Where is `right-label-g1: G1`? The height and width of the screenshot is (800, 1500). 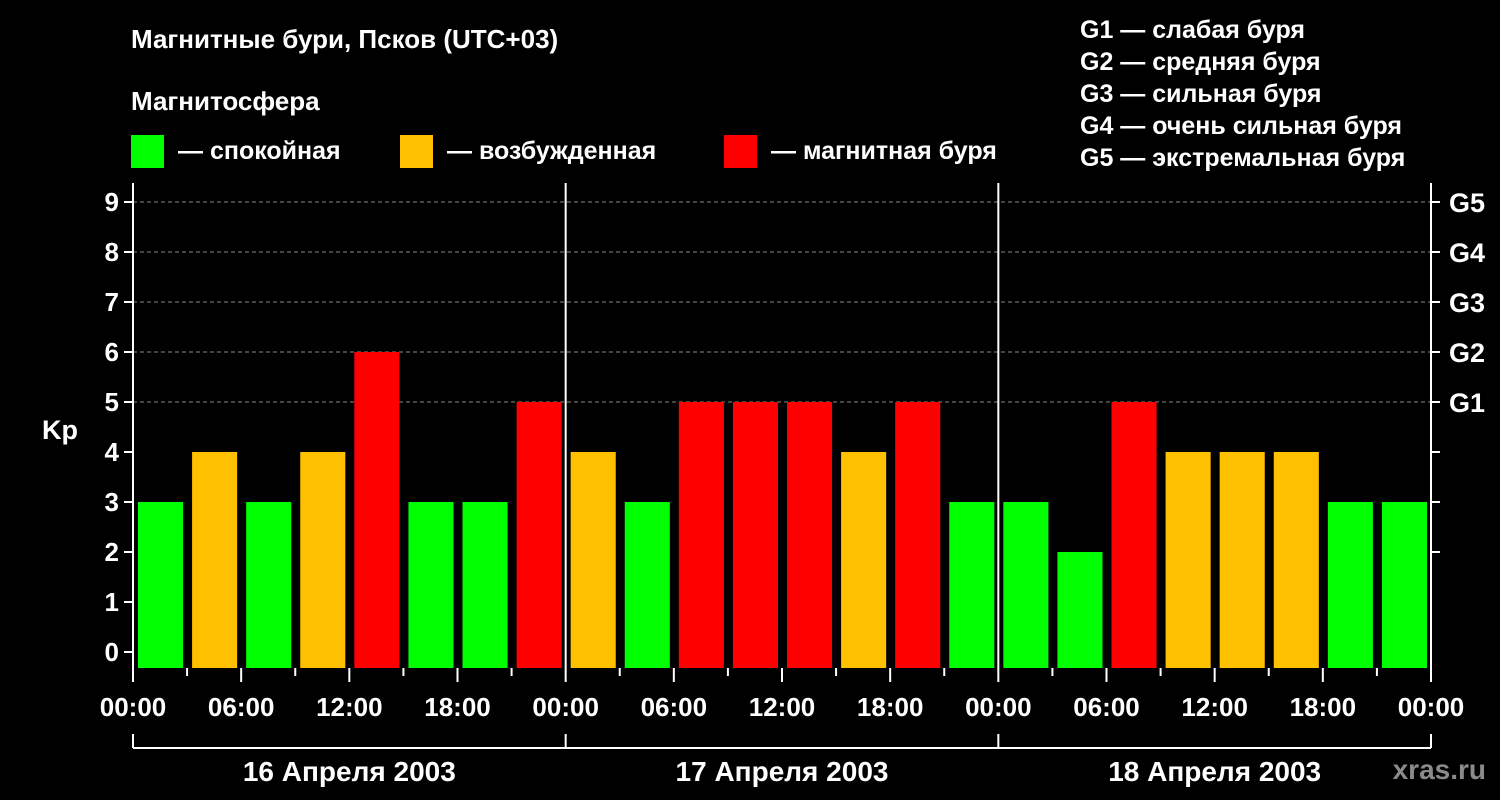 right-label-g1: G1 is located at coordinates (1467, 403).